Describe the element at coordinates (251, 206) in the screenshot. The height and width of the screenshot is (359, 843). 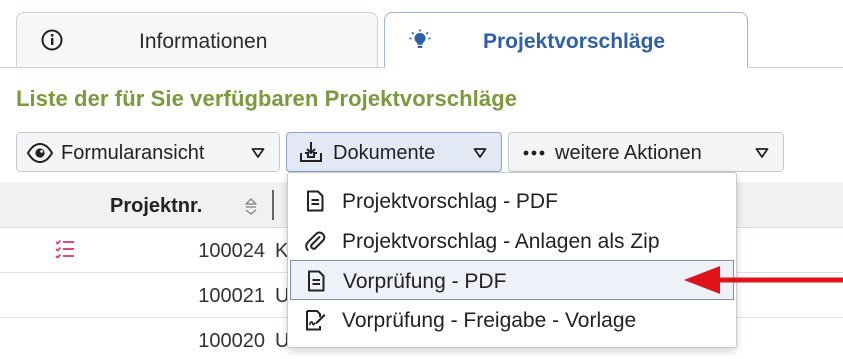
I see `sort-icon` at that location.